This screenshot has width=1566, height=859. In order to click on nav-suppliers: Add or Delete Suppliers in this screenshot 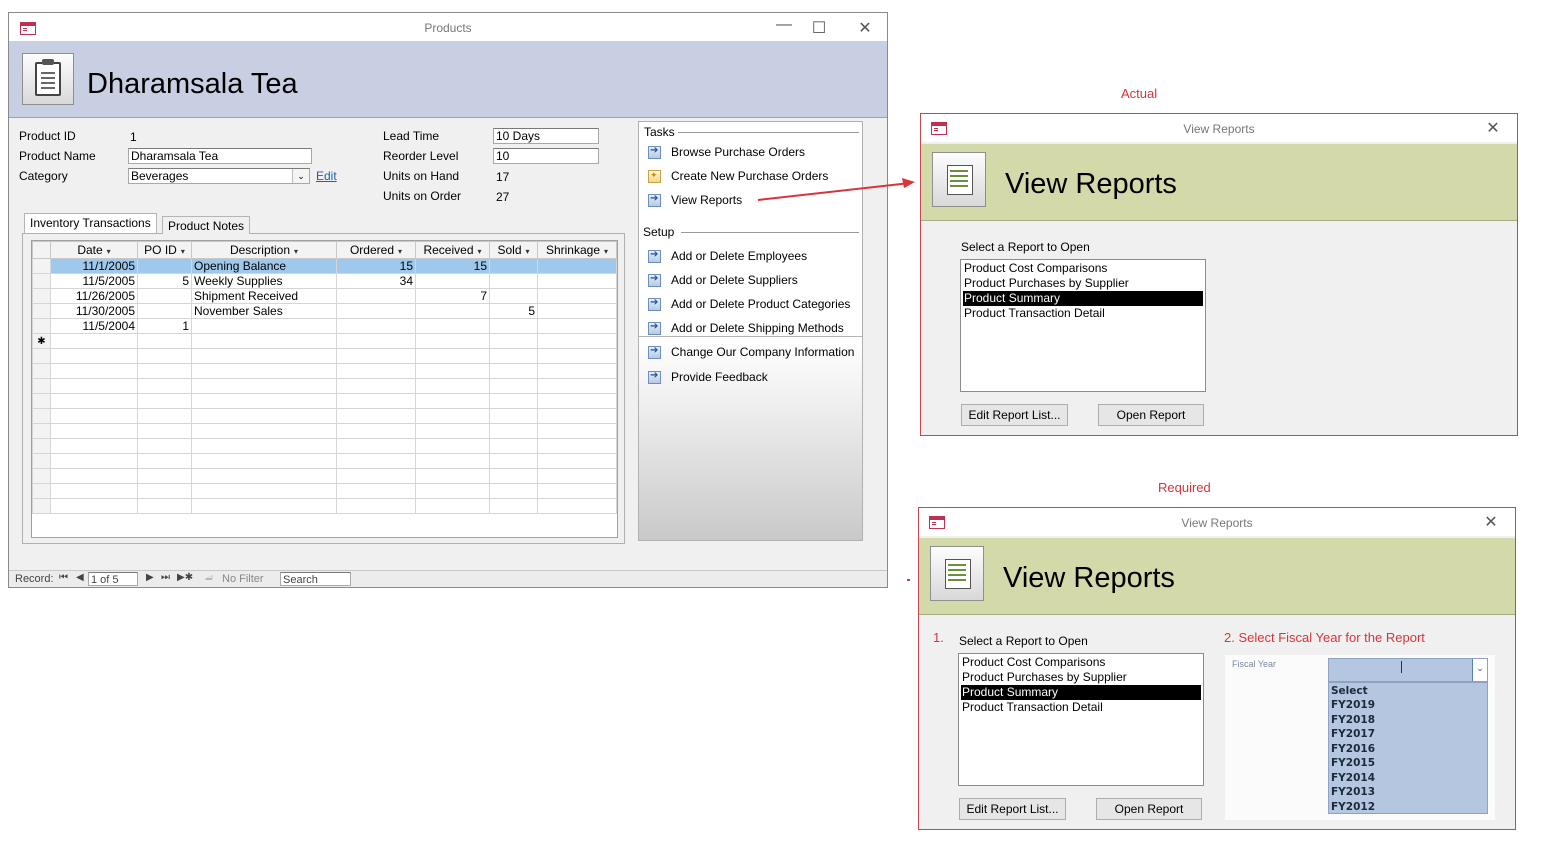, I will do `click(734, 280)`.